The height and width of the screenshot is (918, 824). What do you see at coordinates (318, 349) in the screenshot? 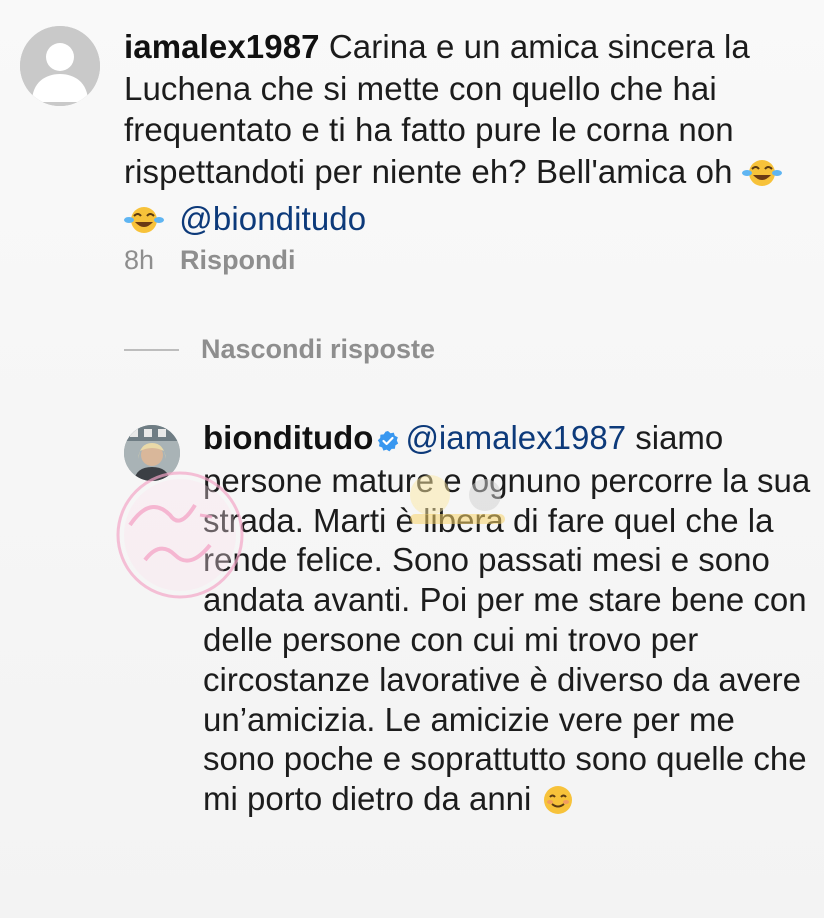
I see `hide-replies-label: Nascondi risposte` at bounding box center [318, 349].